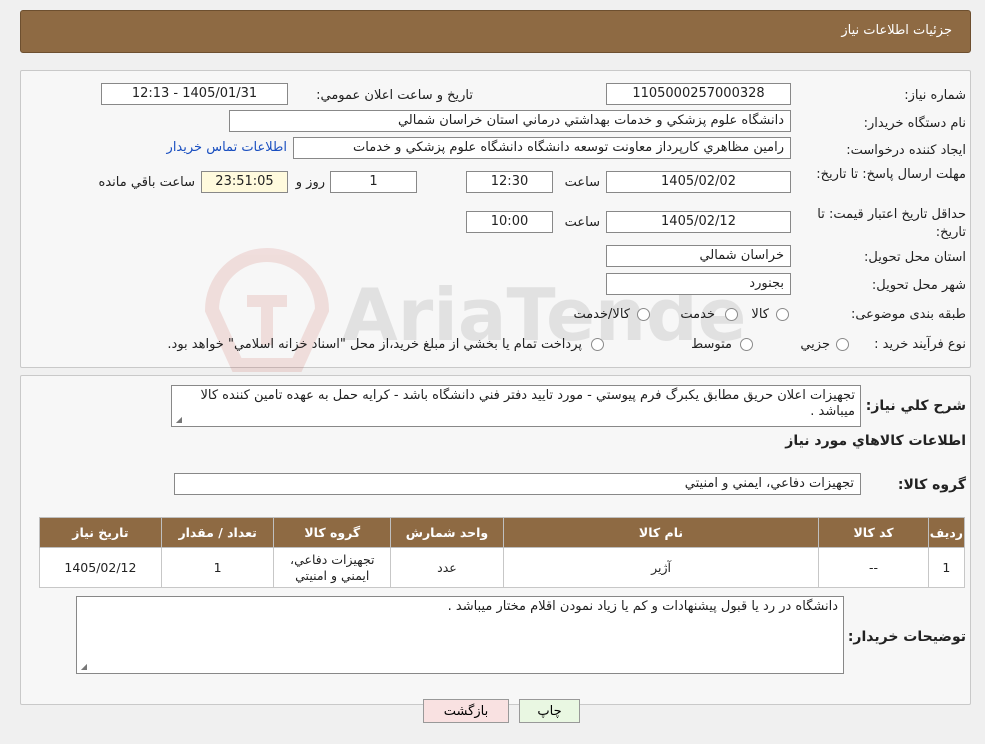 This screenshot has width=985, height=744. I want to click on category-radio-goods, so click(782, 314).